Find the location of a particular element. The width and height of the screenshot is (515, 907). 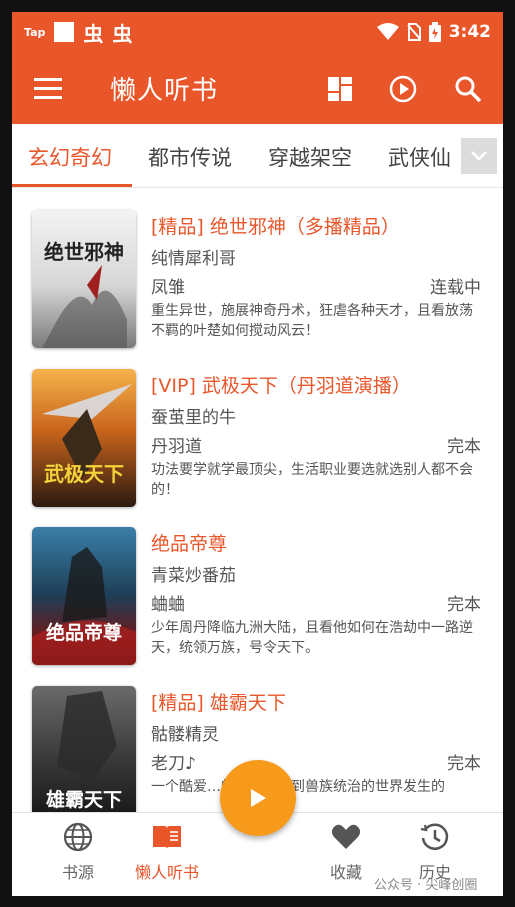

app-bar: 懒人听书 is located at coordinates (257, 88).